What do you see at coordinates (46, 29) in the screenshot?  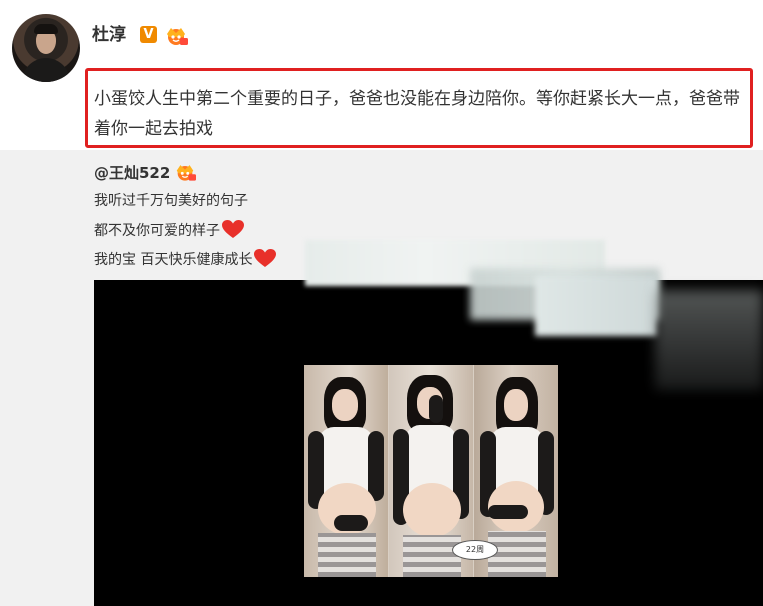 I see `avatar-hair` at bounding box center [46, 29].